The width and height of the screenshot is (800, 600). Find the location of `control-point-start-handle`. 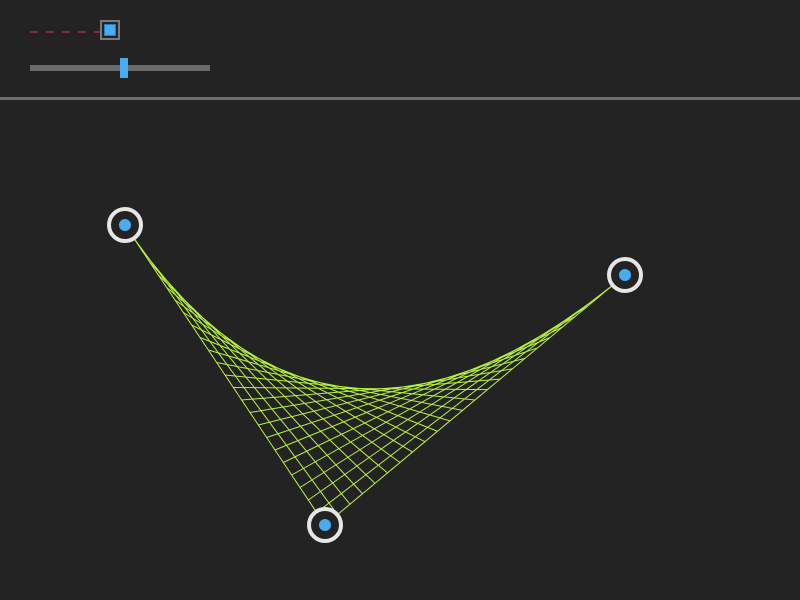

control-point-start-handle is located at coordinates (125, 225).